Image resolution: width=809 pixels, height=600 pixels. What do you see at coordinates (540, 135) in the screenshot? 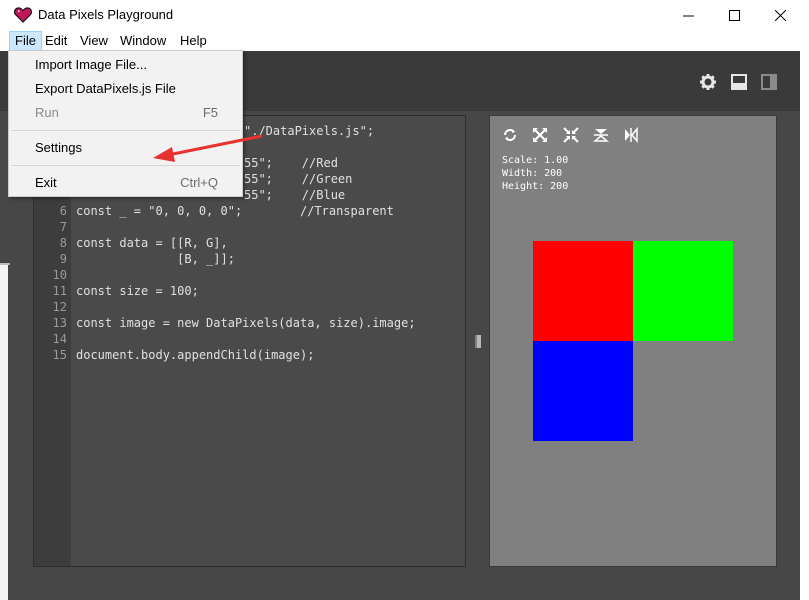
I see `expand-icon` at bounding box center [540, 135].